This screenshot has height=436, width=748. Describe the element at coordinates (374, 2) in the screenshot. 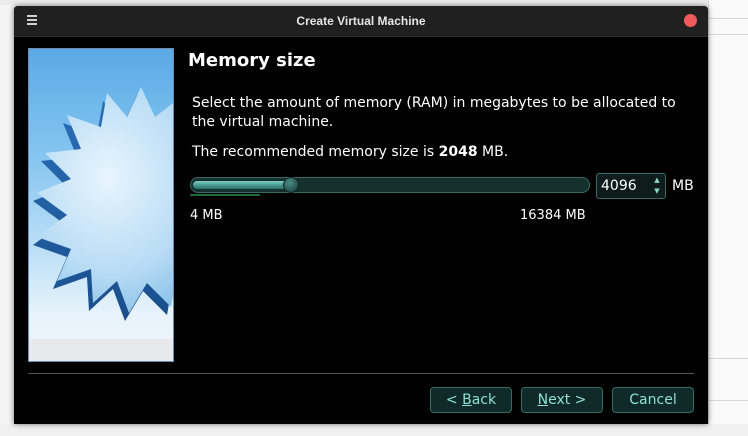

I see `background-topbar` at that location.